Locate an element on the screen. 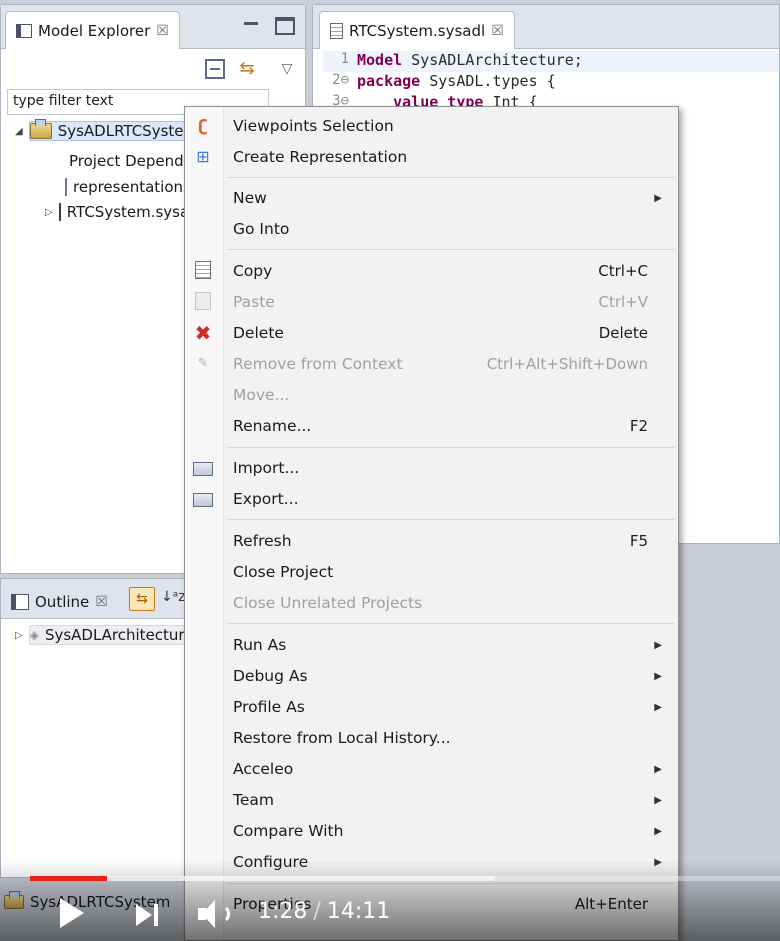 This screenshot has height=941, width=780. tab-outline: Outline ☒ is located at coordinates (59, 602).